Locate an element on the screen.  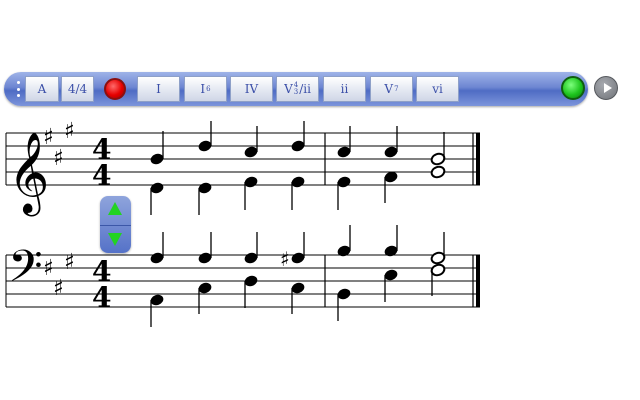
treble-time-sig-bottom: 4 is located at coordinates (101, 175).